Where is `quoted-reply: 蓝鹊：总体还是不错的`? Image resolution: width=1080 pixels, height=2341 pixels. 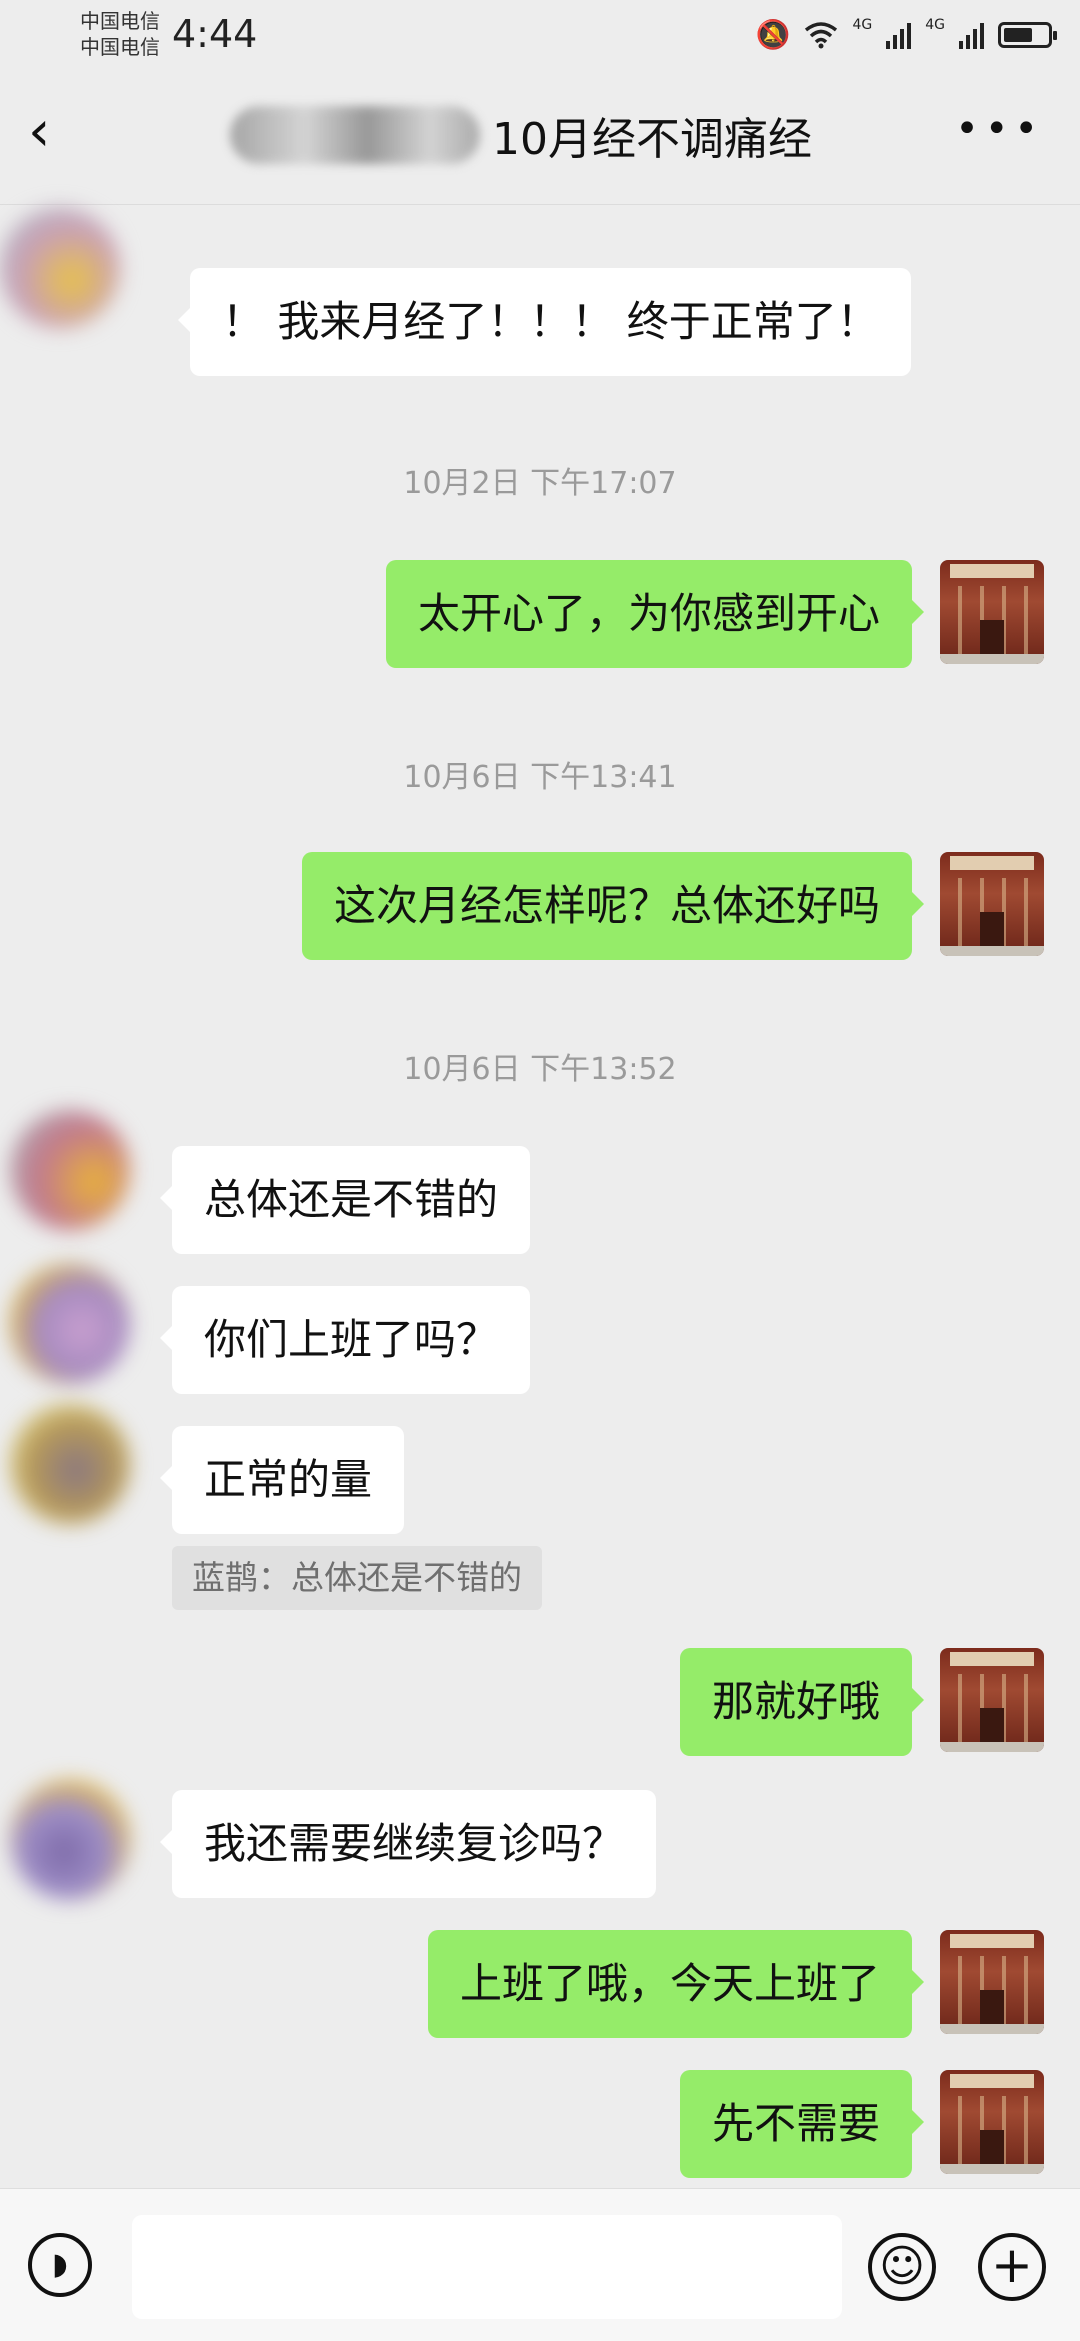 quoted-reply: 蓝鹊：总体还是不错的 is located at coordinates (357, 1578).